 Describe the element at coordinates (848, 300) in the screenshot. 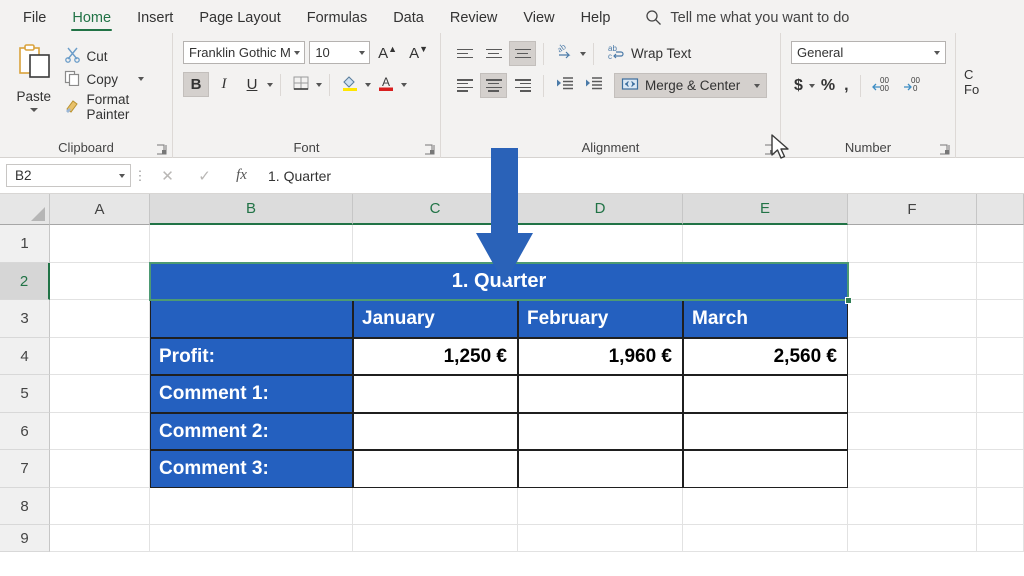

I see `fill-handle` at that location.